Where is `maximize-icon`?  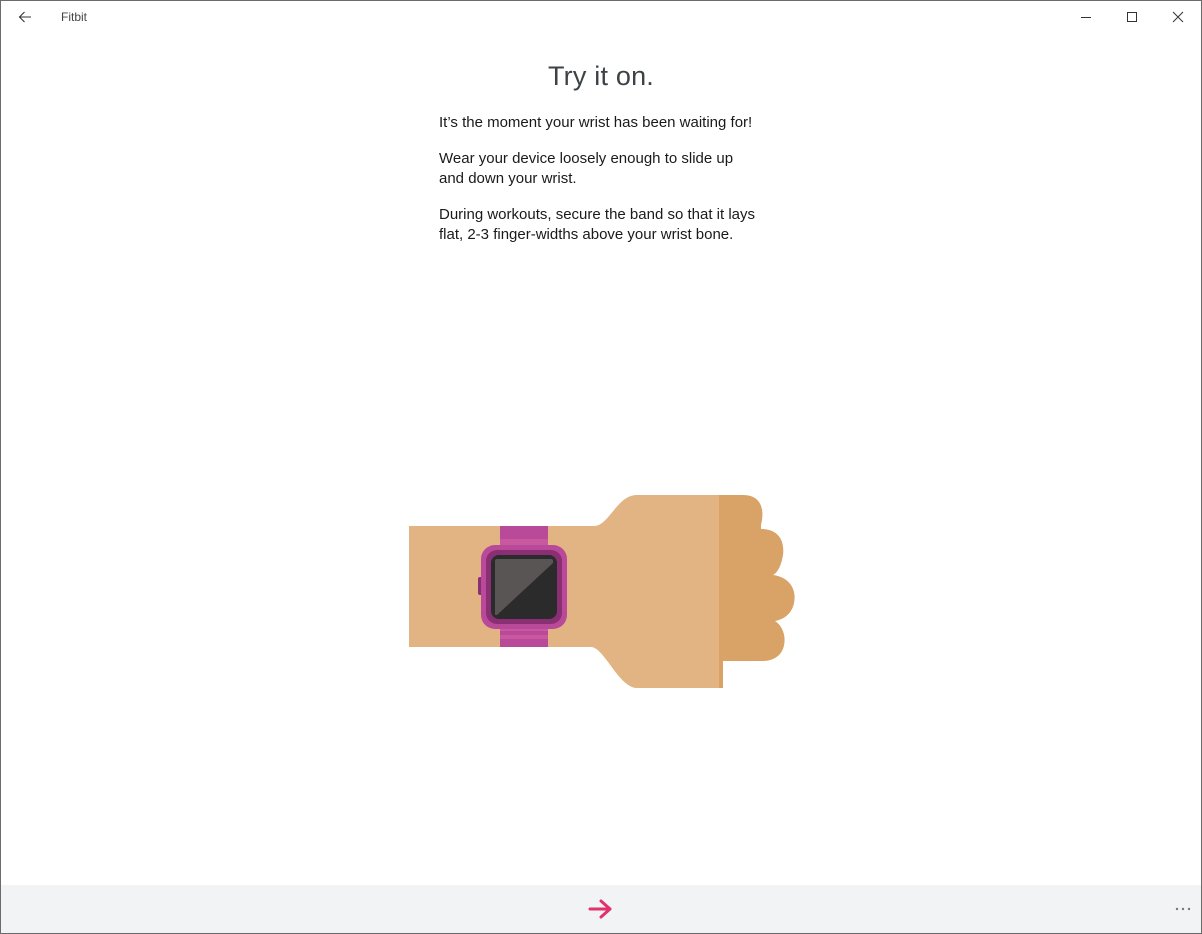
maximize-icon is located at coordinates (1132, 17).